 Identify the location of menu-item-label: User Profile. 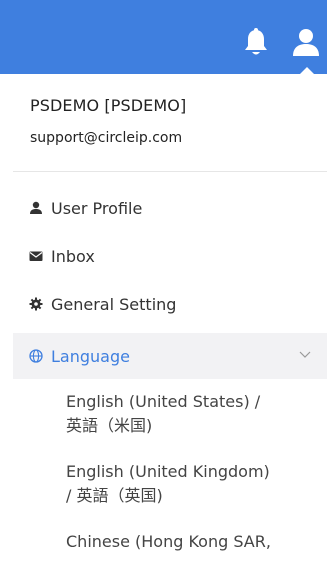
(97, 208).